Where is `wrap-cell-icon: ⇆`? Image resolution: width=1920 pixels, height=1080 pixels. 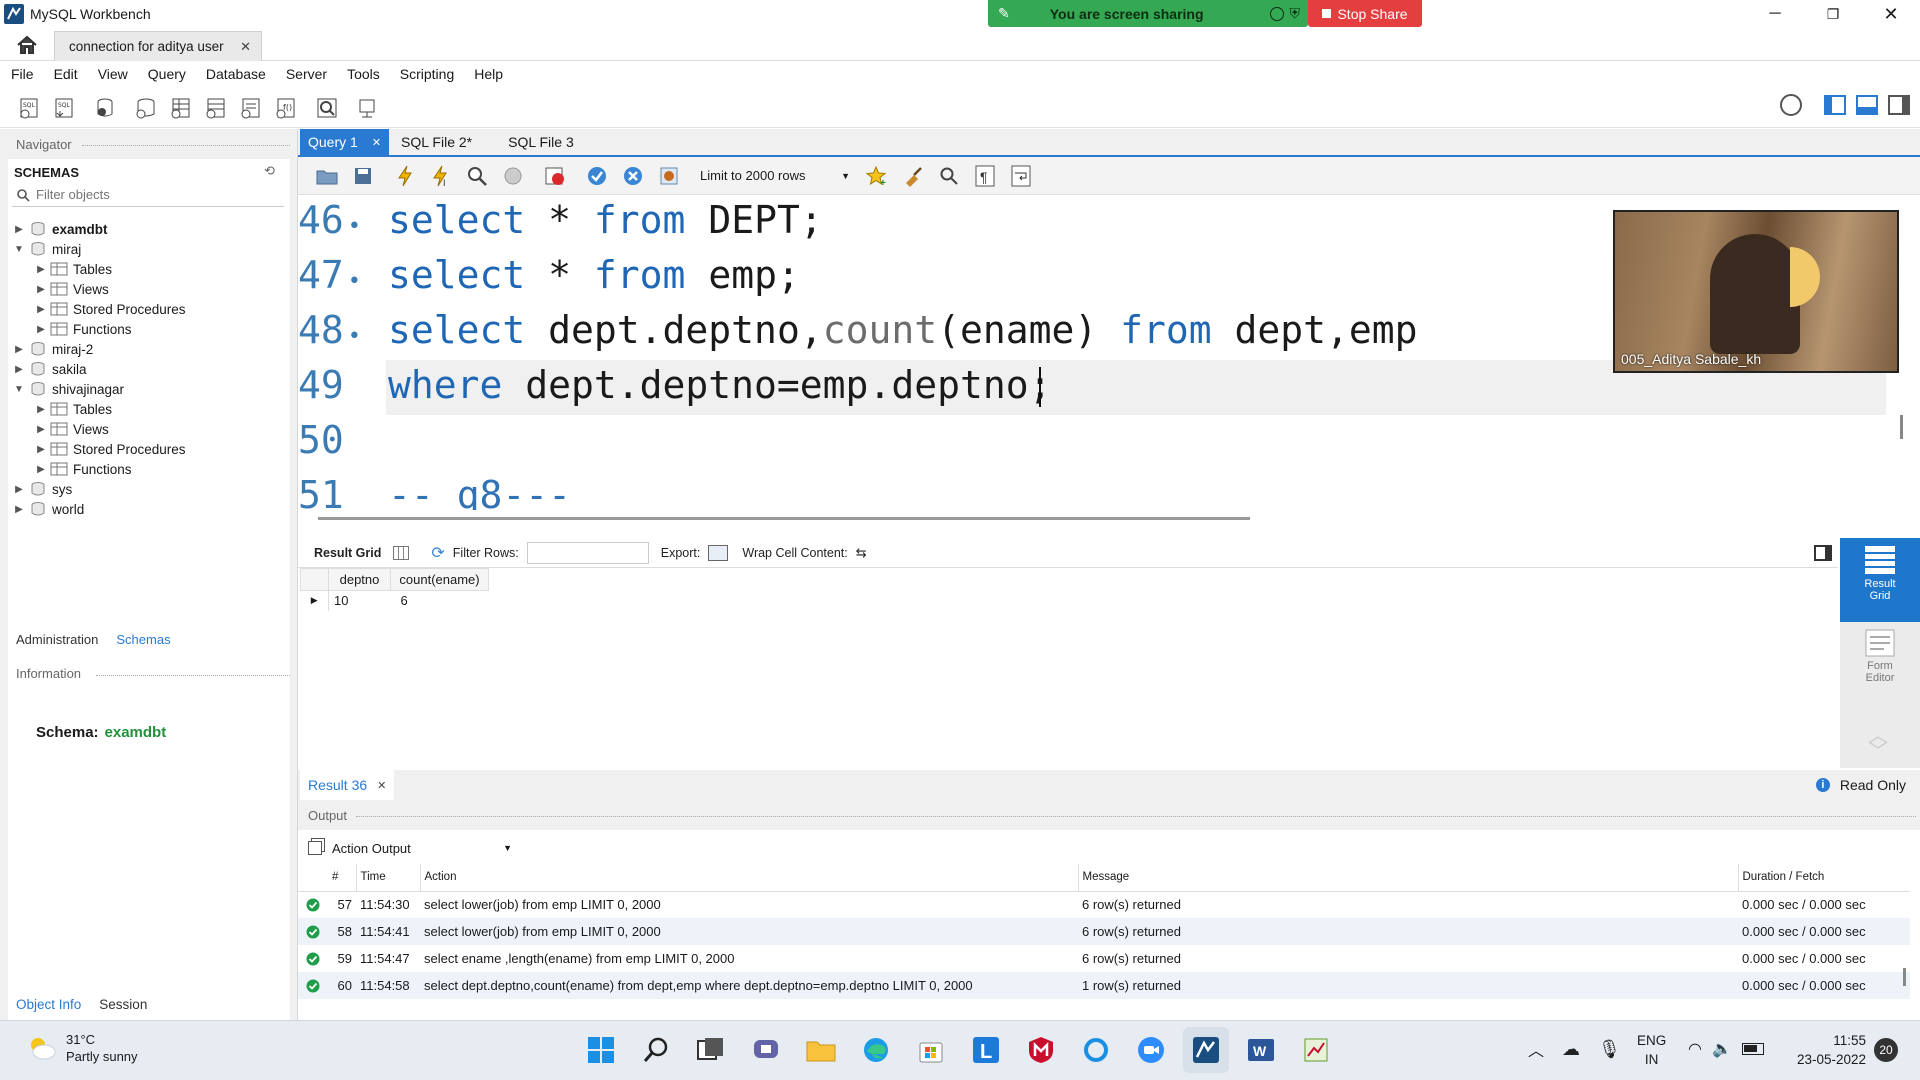 wrap-cell-icon: ⇆ is located at coordinates (861, 553).